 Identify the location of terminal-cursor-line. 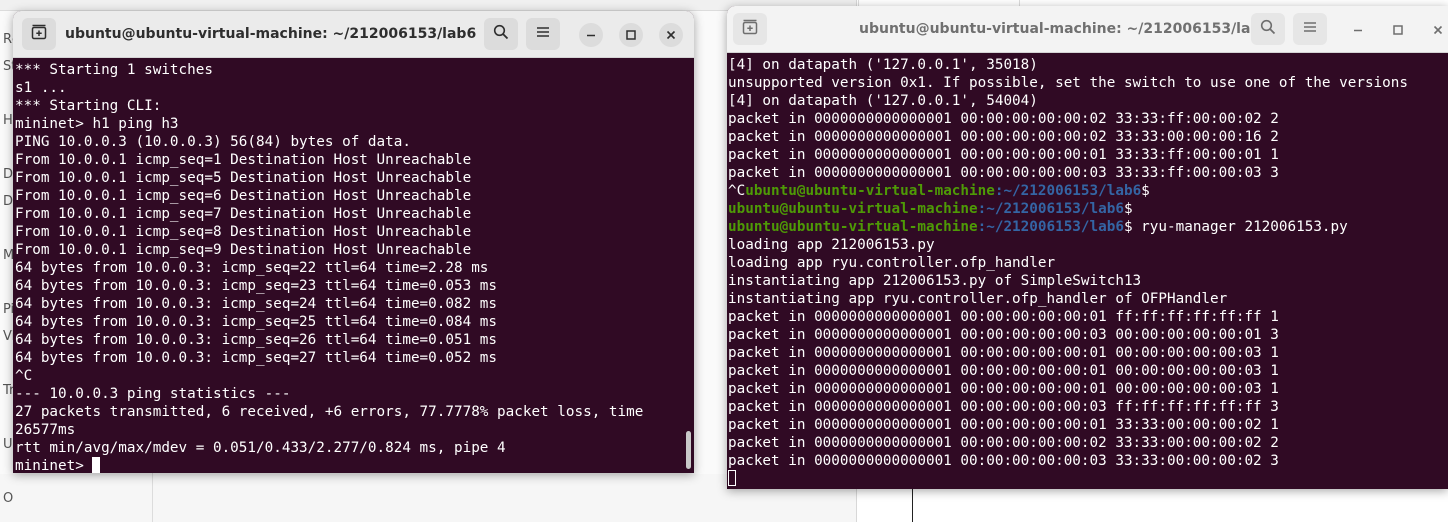
(1088, 479).